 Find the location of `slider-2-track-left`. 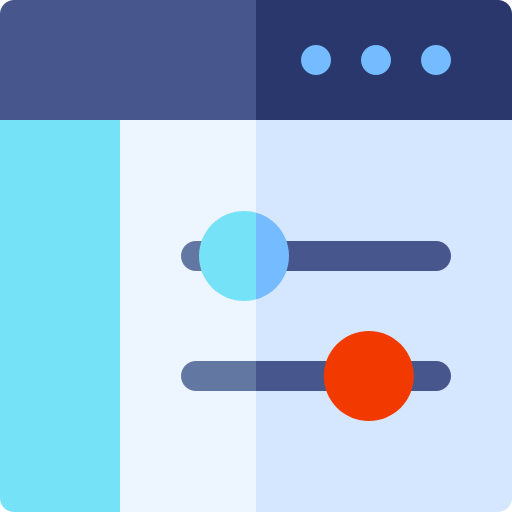

slider-2-track-left is located at coordinates (218, 376).